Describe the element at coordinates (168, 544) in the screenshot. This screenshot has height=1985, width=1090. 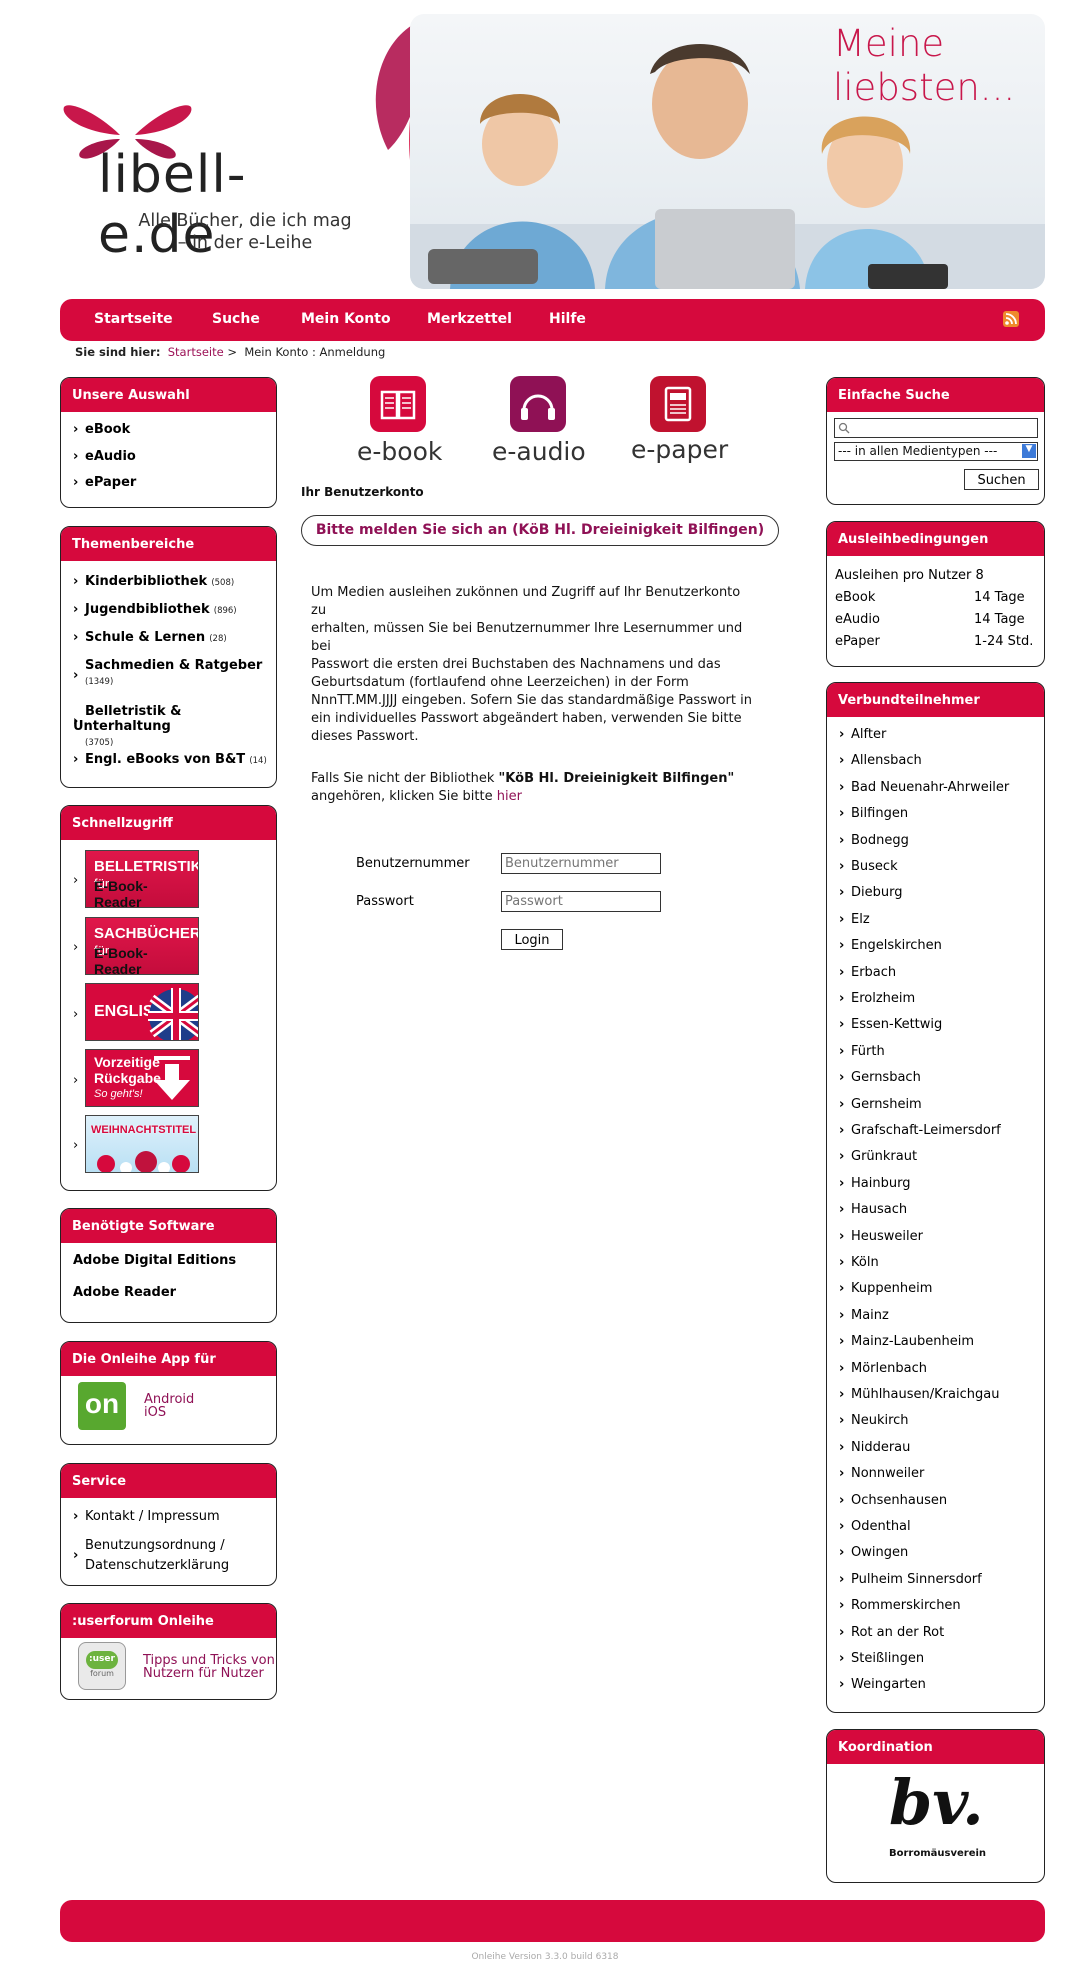
I see `box-title: Themenbereiche` at that location.